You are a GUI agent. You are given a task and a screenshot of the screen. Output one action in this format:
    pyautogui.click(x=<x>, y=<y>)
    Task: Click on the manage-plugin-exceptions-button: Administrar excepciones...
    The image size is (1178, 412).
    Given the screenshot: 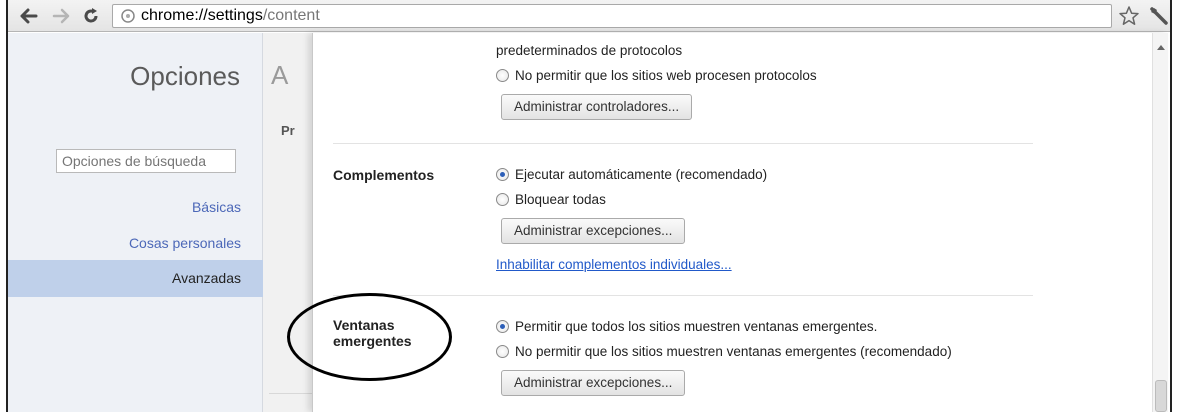 What is the action you would take?
    pyautogui.click(x=593, y=231)
    